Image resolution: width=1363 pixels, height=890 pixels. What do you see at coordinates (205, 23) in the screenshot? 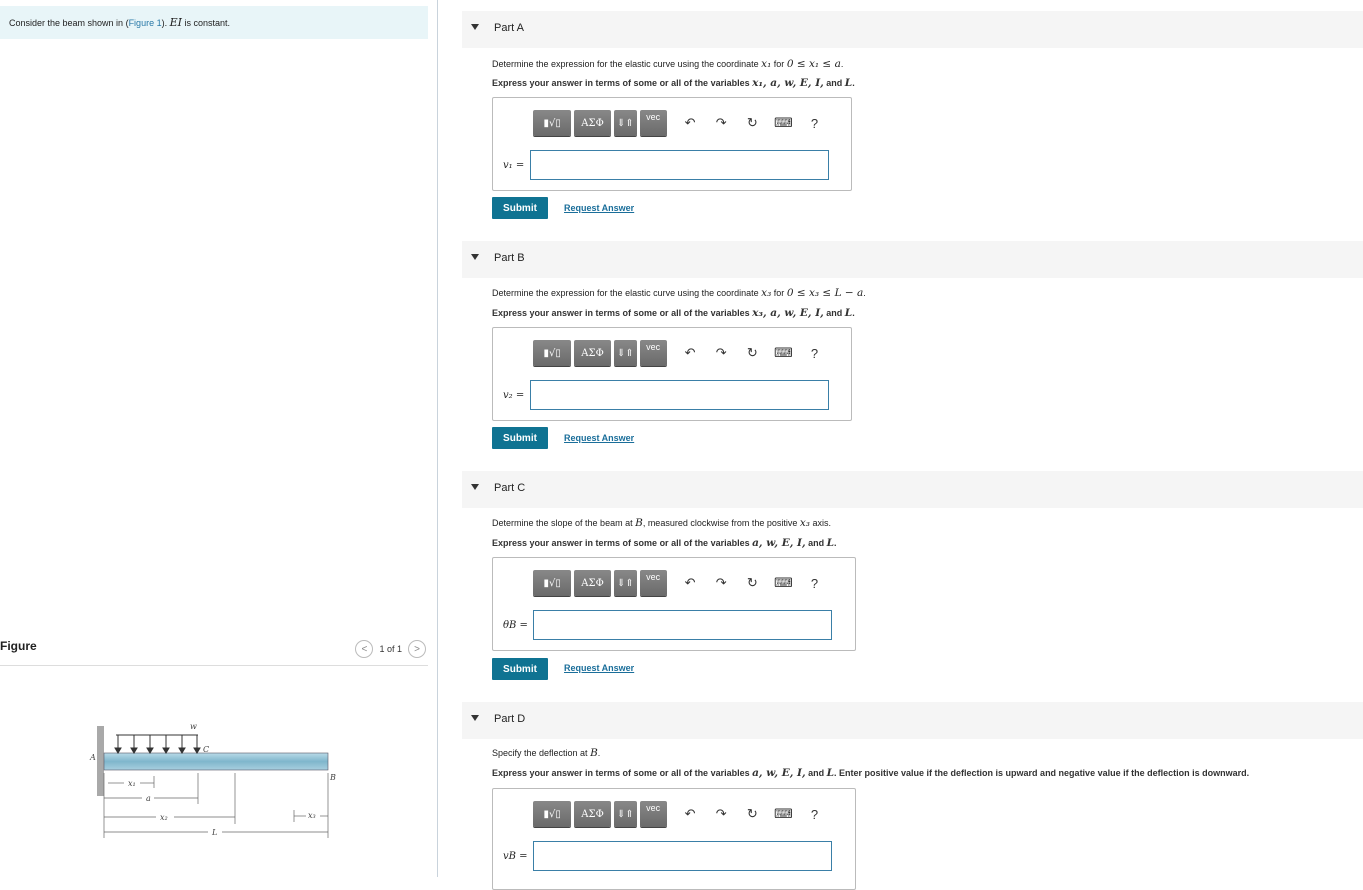
I see `intro-tail: is constant.` at bounding box center [205, 23].